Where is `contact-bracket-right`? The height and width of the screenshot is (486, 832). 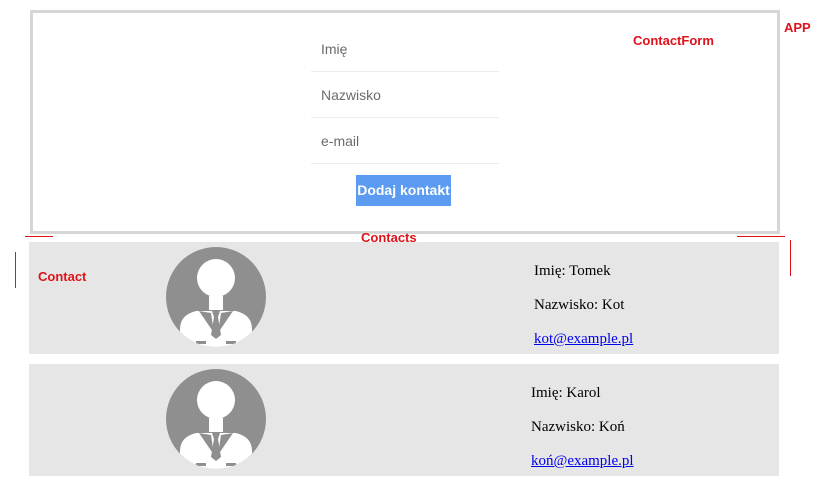 contact-bracket-right is located at coordinates (790, 258).